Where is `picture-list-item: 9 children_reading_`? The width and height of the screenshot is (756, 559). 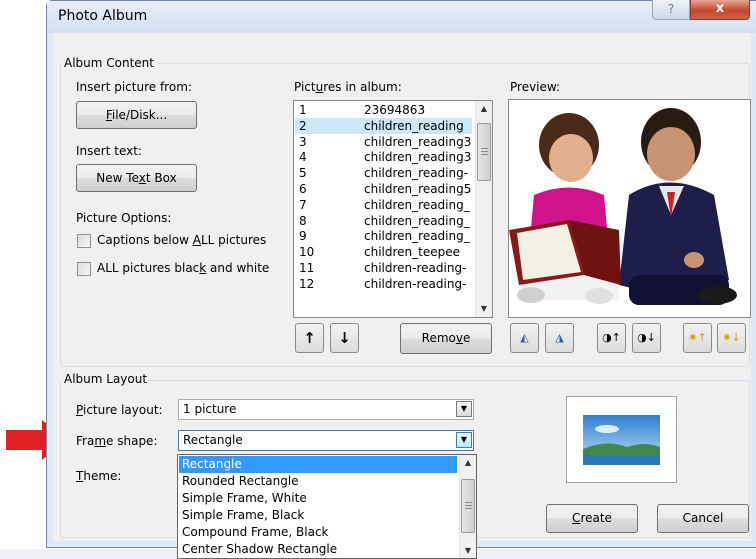 picture-list-item: 9 children_reading_ is located at coordinates (383, 236).